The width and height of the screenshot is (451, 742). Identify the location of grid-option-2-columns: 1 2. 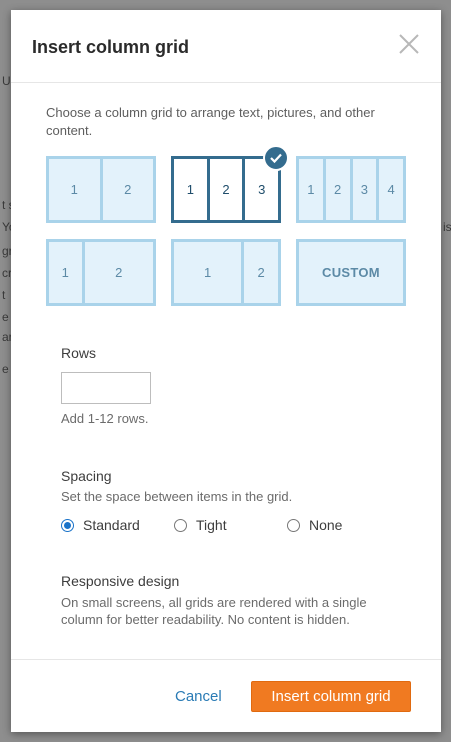
(101, 189).